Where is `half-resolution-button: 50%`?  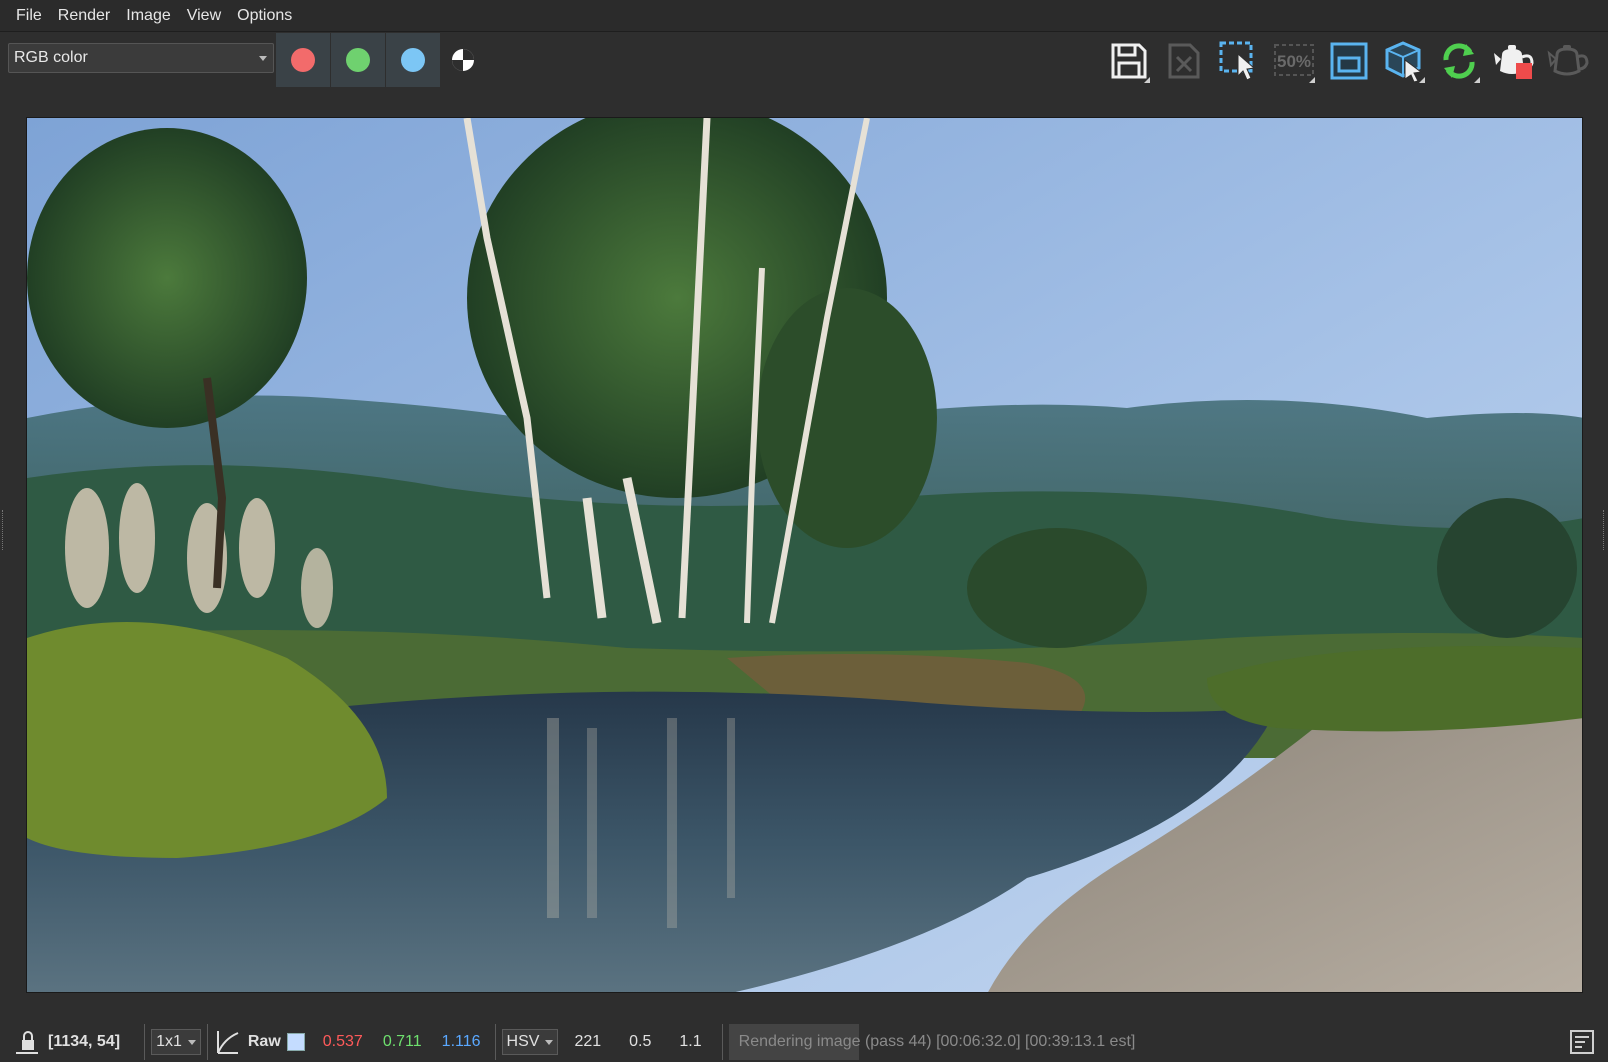
half-resolution-button: 50% is located at coordinates (1294, 61).